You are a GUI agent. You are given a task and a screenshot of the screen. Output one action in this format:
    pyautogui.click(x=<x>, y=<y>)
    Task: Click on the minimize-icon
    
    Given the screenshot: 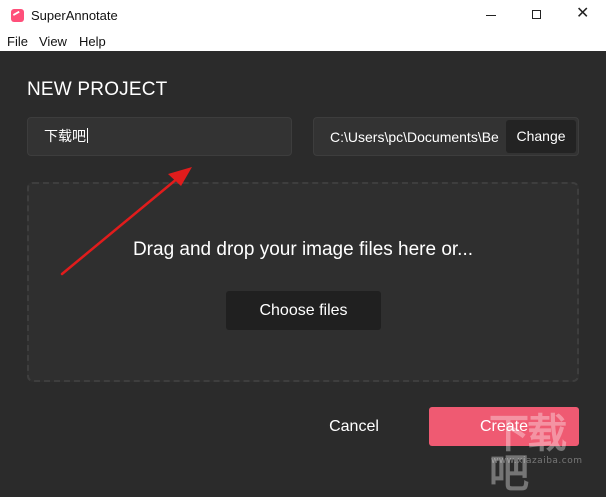 What is the action you would take?
    pyautogui.click(x=491, y=15)
    